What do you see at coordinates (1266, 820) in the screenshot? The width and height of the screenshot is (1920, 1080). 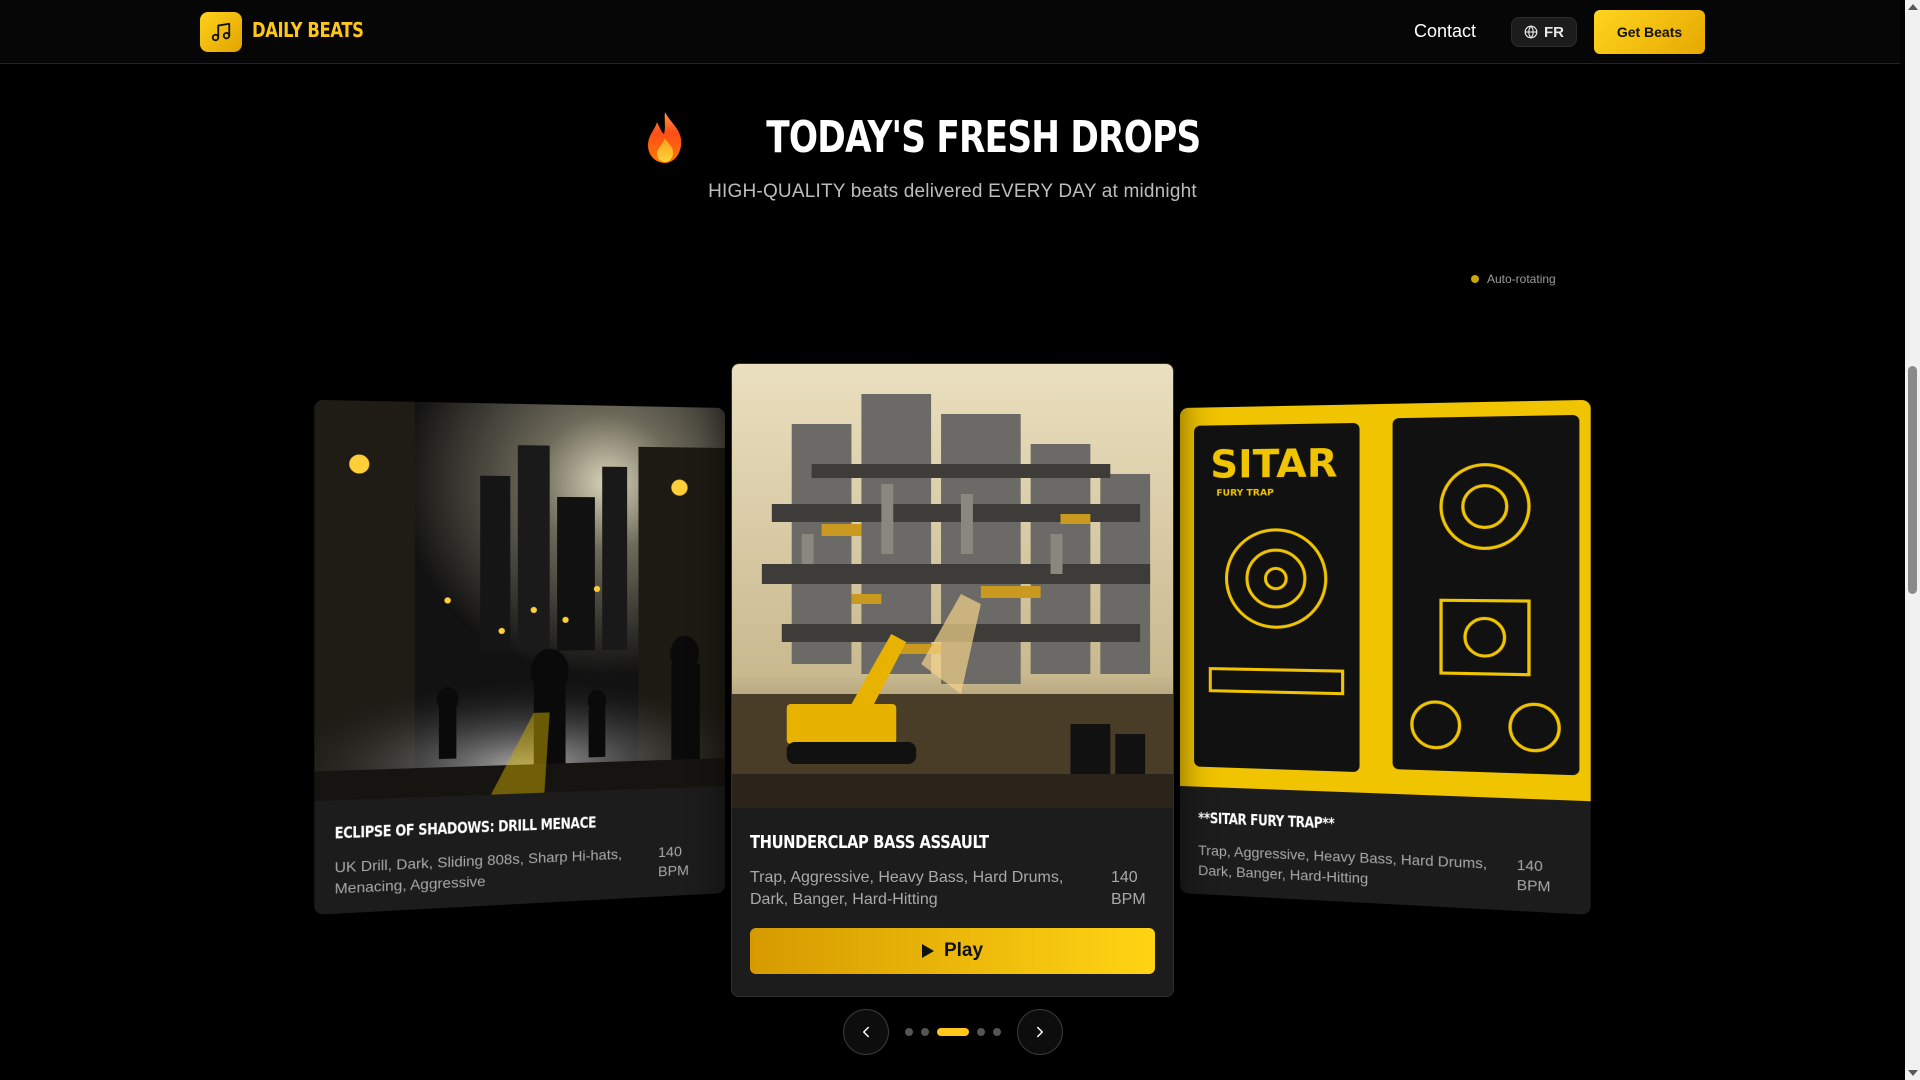 I see `beat-title: **SITAR FURY TRAP**` at bounding box center [1266, 820].